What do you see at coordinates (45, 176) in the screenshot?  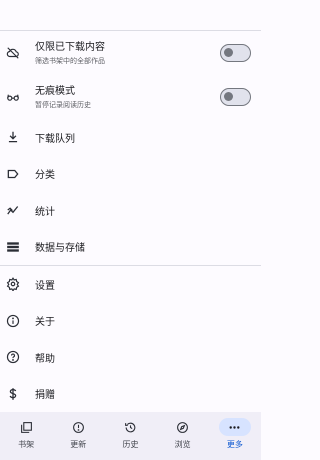 I see `menu-label: 分类` at bounding box center [45, 176].